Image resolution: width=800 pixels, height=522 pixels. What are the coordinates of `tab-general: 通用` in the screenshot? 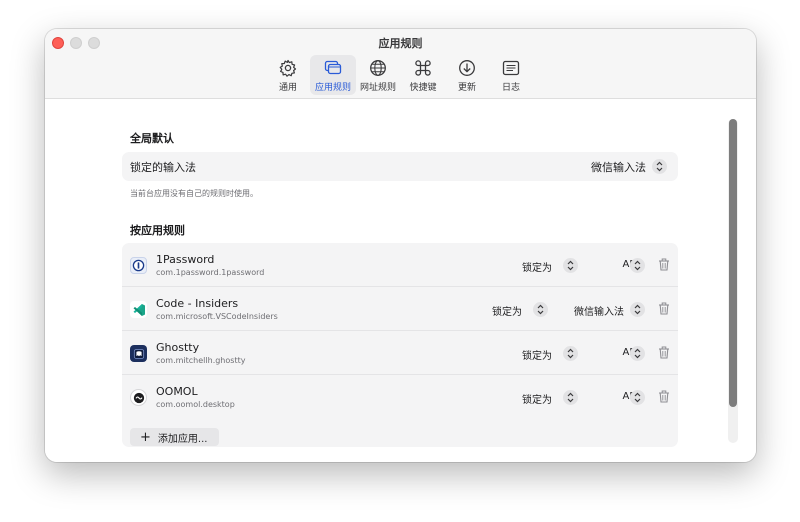 It's located at (288, 75).